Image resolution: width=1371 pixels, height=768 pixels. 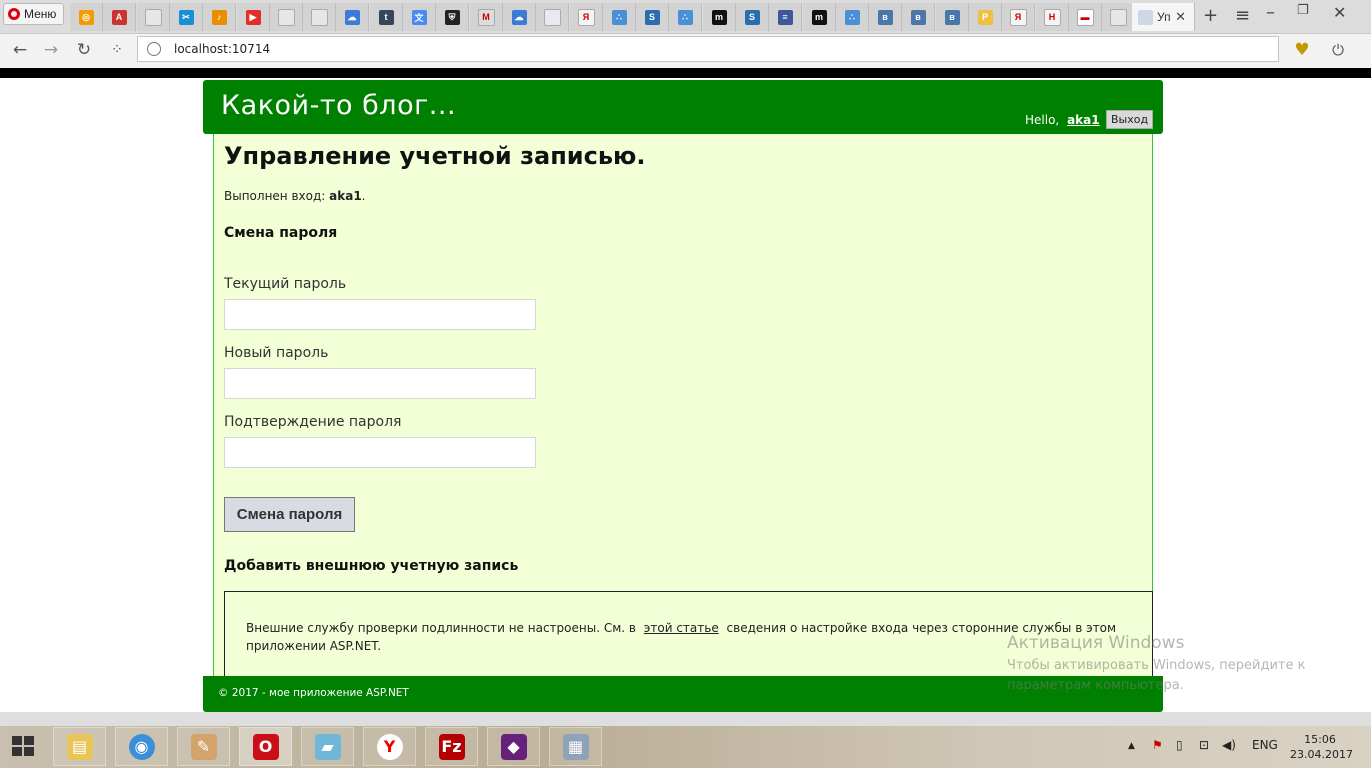 I want to click on tab-menu-icon: ≡, so click(x=1242, y=15).